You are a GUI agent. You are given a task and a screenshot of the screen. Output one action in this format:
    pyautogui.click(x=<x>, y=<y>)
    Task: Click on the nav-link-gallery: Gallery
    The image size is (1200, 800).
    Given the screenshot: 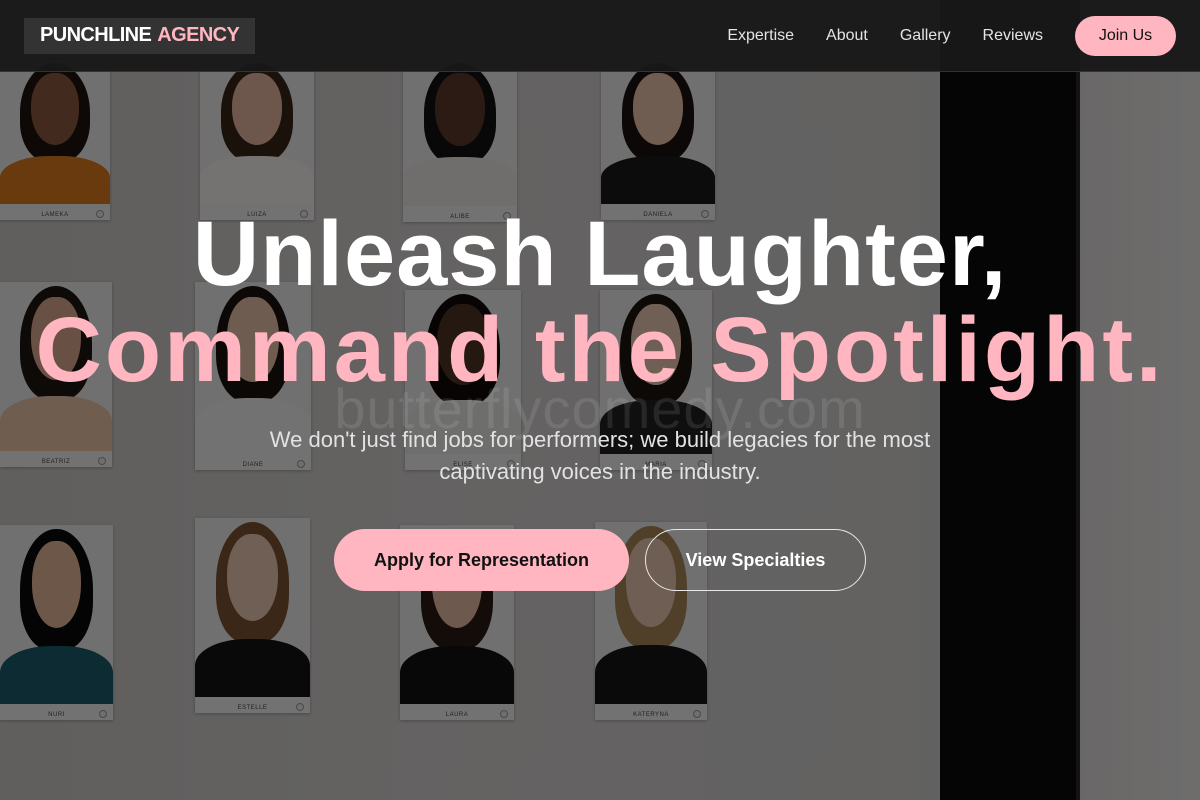 What is the action you would take?
    pyautogui.click(x=925, y=36)
    